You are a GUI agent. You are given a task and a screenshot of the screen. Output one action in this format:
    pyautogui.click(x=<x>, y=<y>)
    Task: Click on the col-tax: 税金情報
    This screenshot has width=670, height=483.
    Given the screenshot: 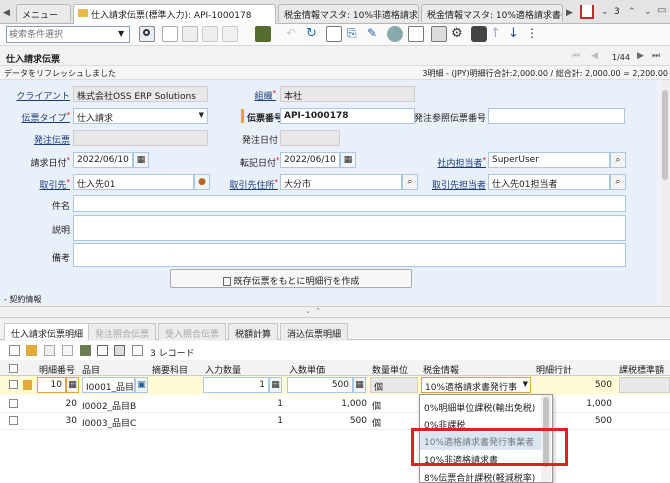 What is the action you would take?
    pyautogui.click(x=476, y=368)
    